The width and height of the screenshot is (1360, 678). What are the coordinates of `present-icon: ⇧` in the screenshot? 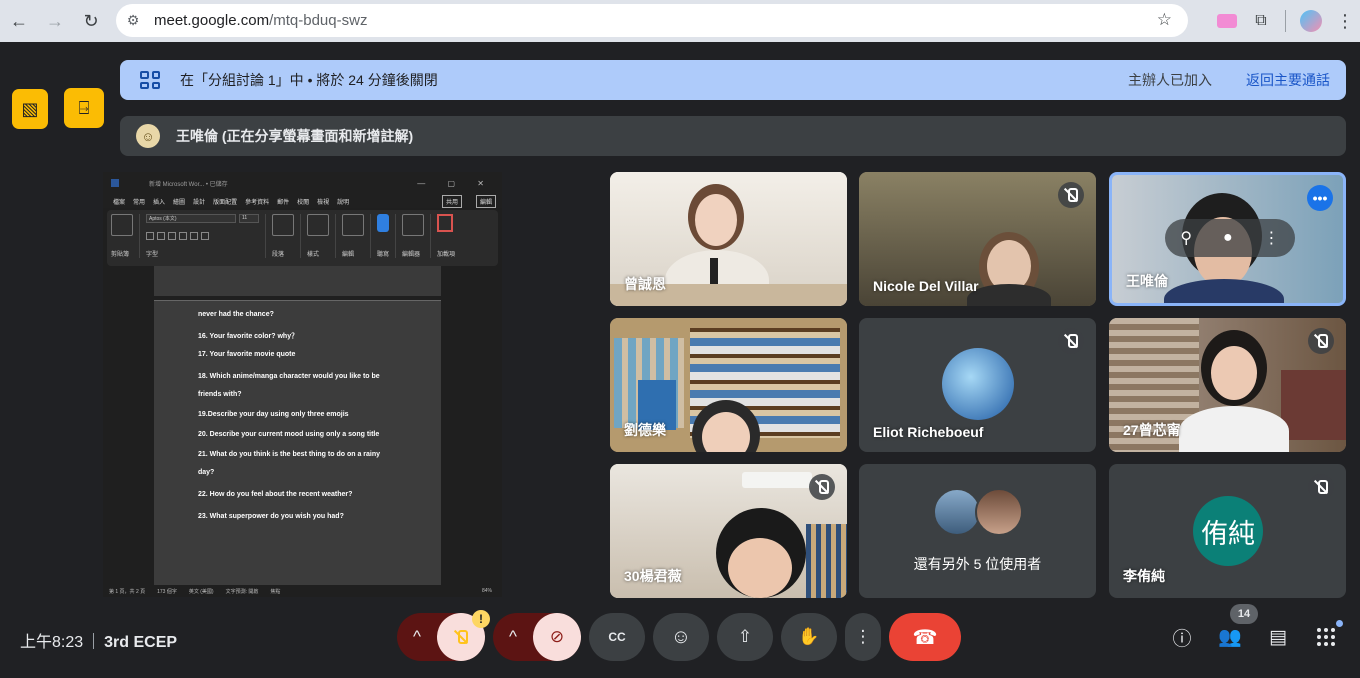 It's located at (745, 636).